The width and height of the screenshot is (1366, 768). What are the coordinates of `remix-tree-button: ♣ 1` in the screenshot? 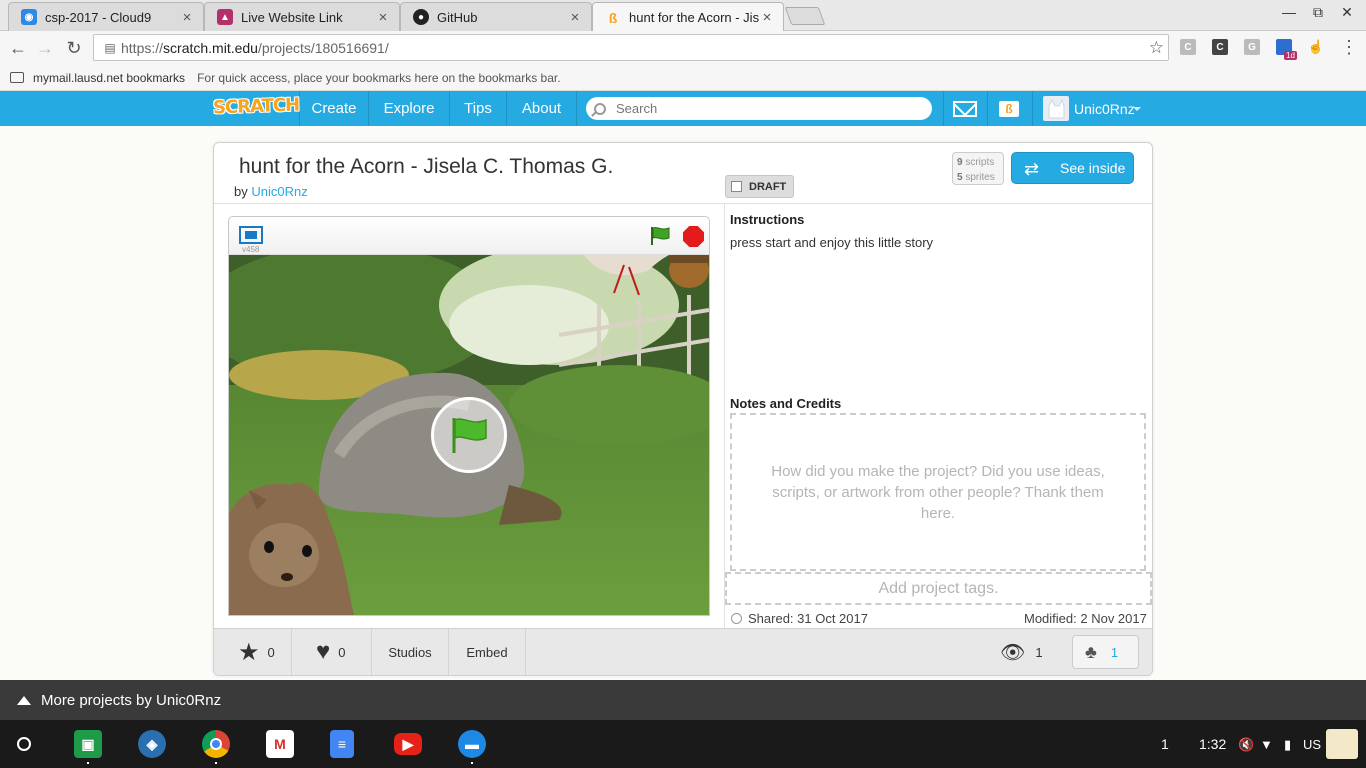 It's located at (1105, 652).